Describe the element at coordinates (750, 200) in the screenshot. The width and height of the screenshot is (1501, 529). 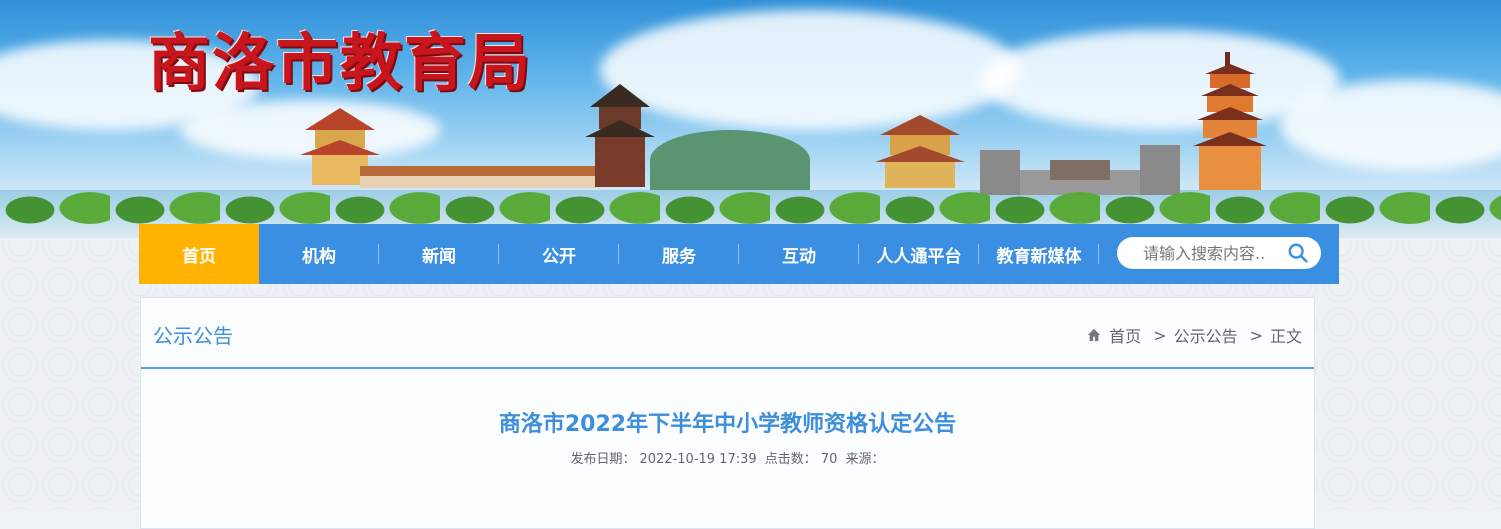
I see `tree-line` at that location.